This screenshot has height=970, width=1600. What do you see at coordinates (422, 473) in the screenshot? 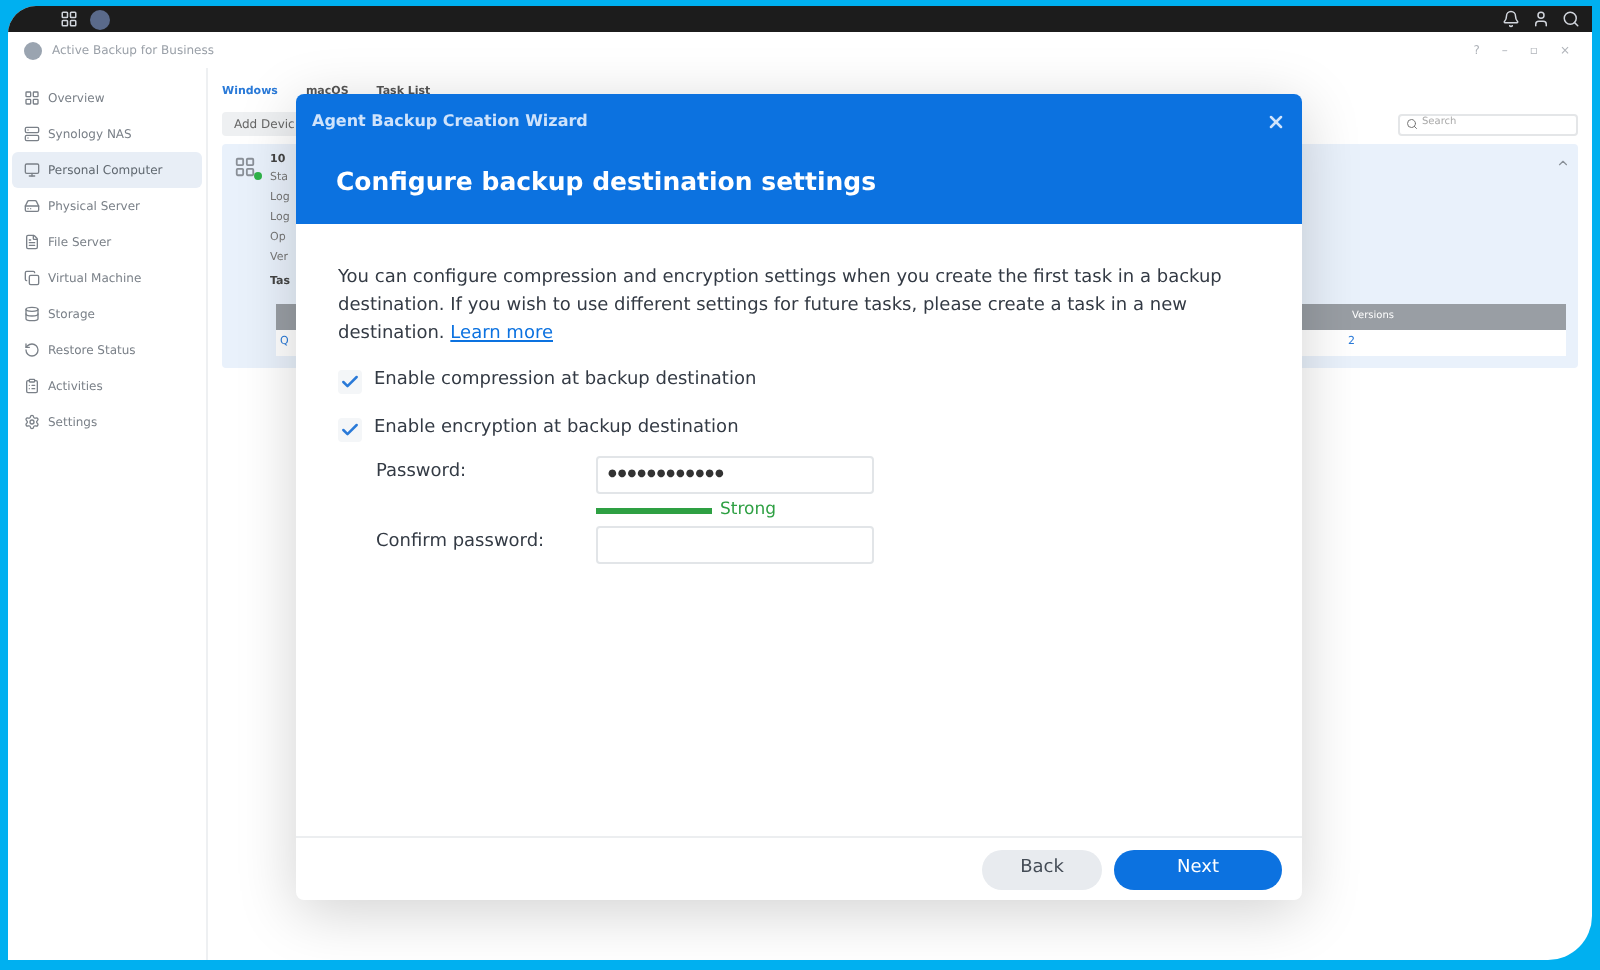
I see `password-label: Password:` at bounding box center [422, 473].